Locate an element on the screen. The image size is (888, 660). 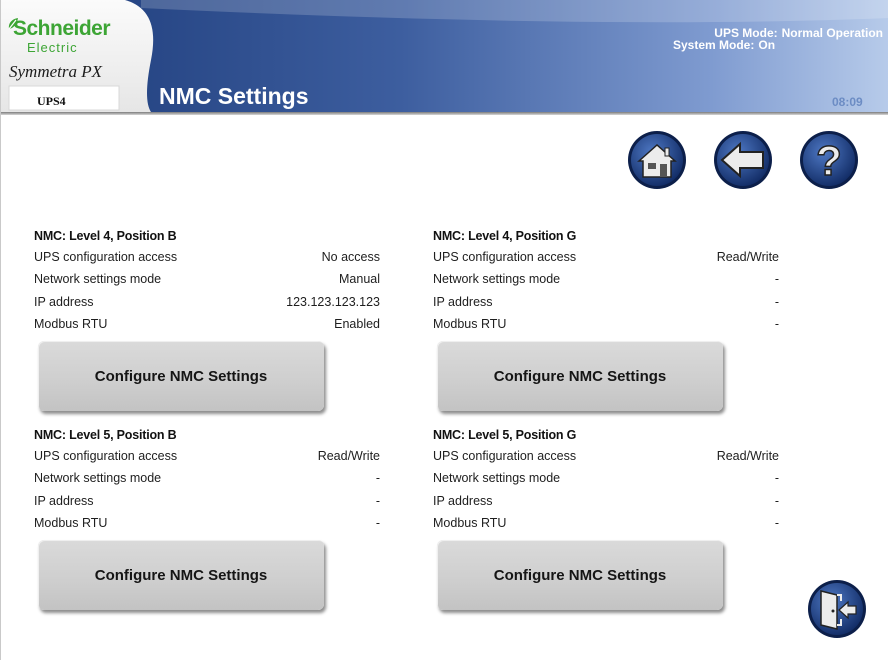
network-settings-mode-row: Network settings mode Manual is located at coordinates (207, 279).